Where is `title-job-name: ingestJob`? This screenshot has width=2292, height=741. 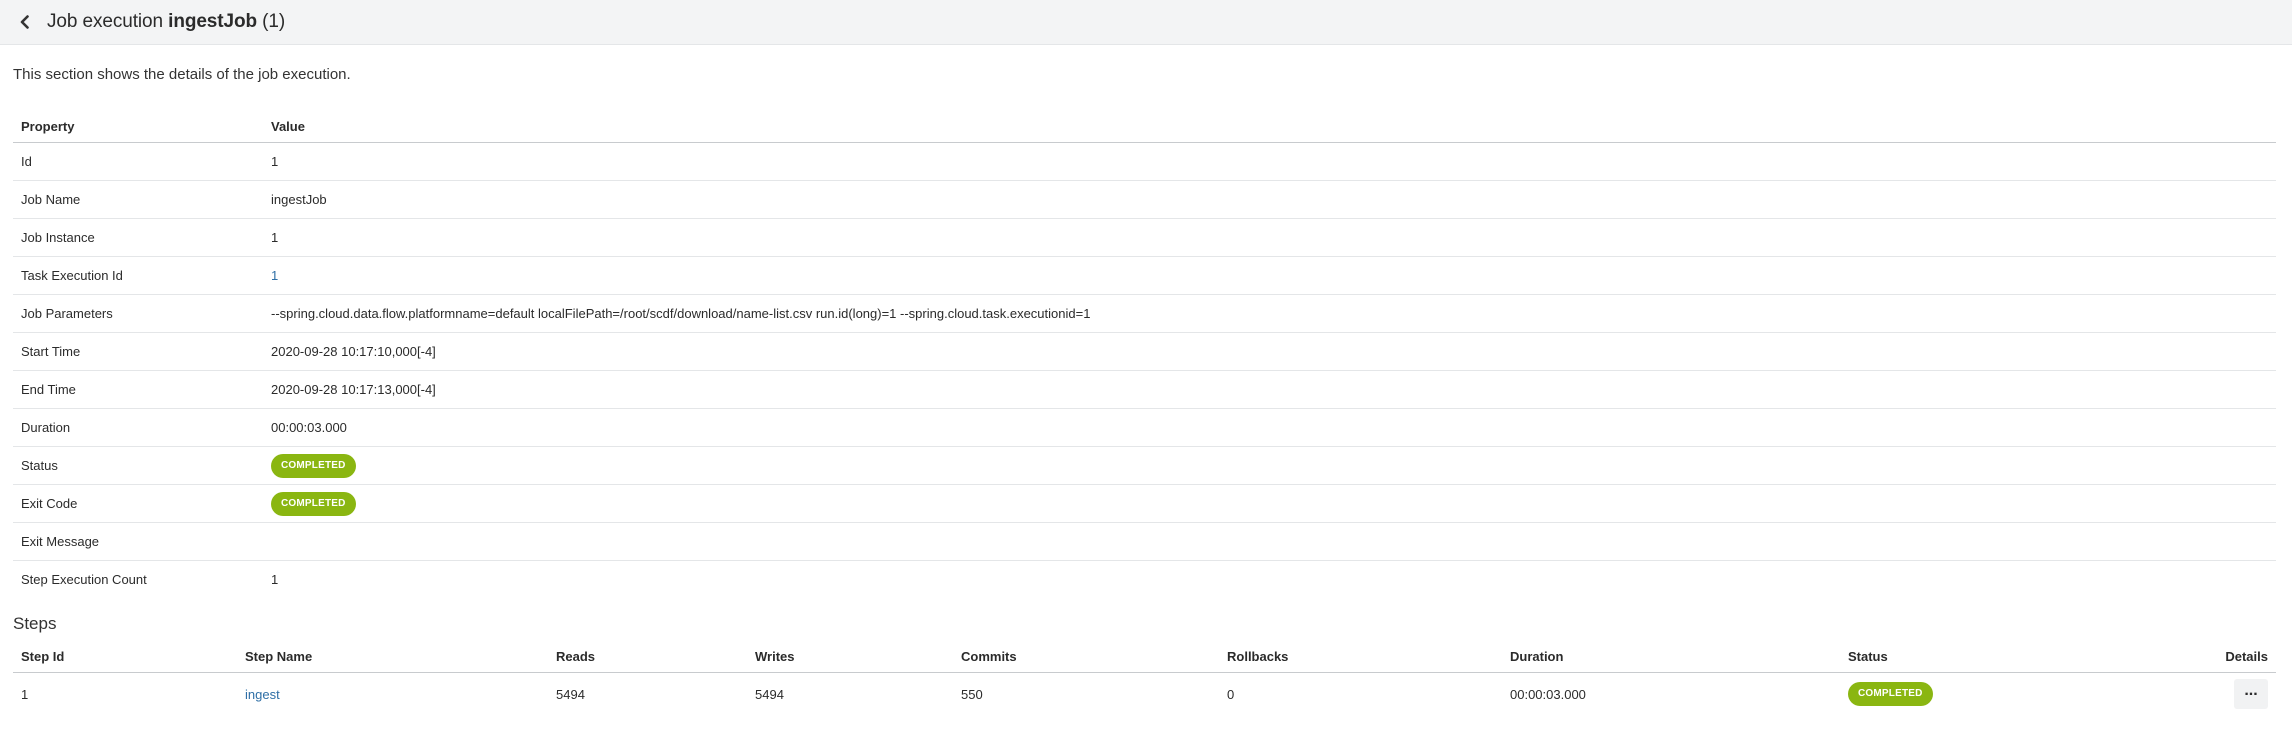
title-job-name: ingestJob is located at coordinates (212, 21).